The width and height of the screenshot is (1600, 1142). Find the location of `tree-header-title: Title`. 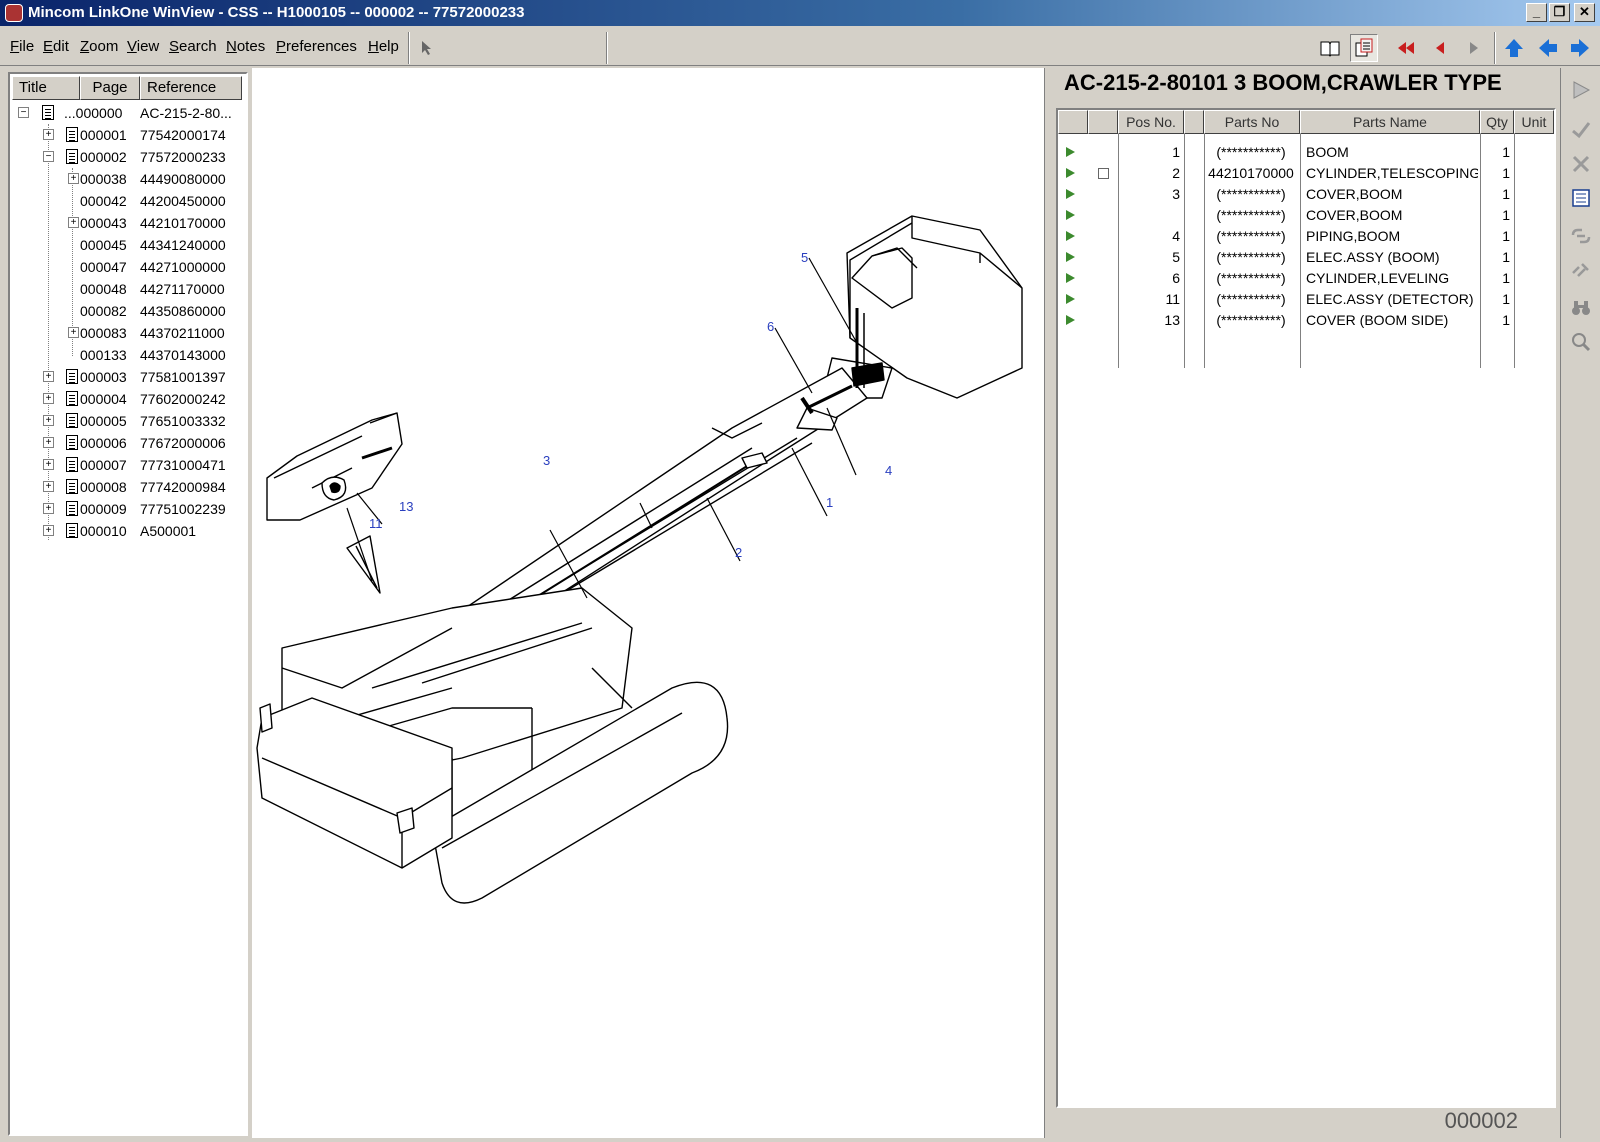

tree-header-title: Title is located at coordinates (46, 88).